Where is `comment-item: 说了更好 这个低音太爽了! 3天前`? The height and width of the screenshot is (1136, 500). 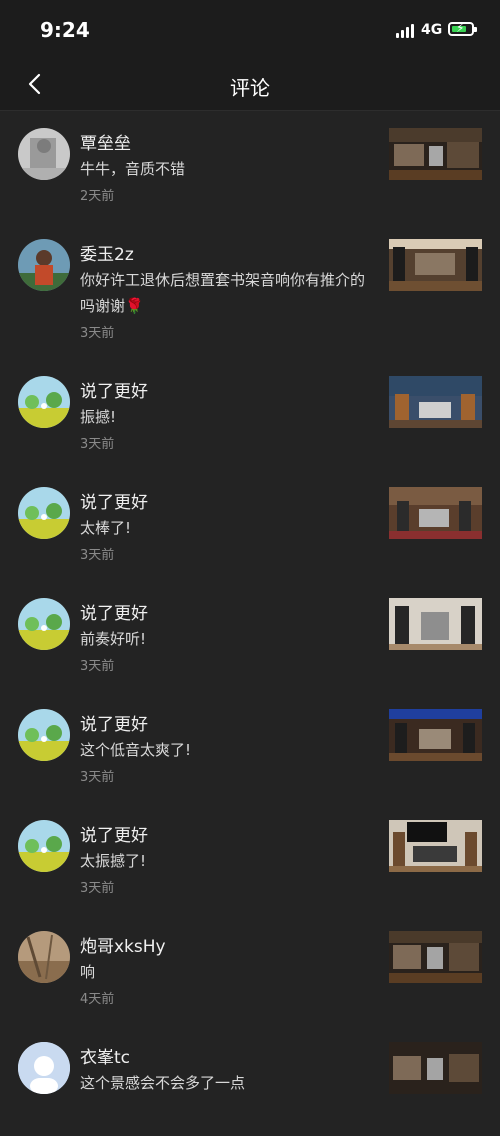 comment-item: 说了更好 这个低音太爽了! 3天前 is located at coordinates (250, 747).